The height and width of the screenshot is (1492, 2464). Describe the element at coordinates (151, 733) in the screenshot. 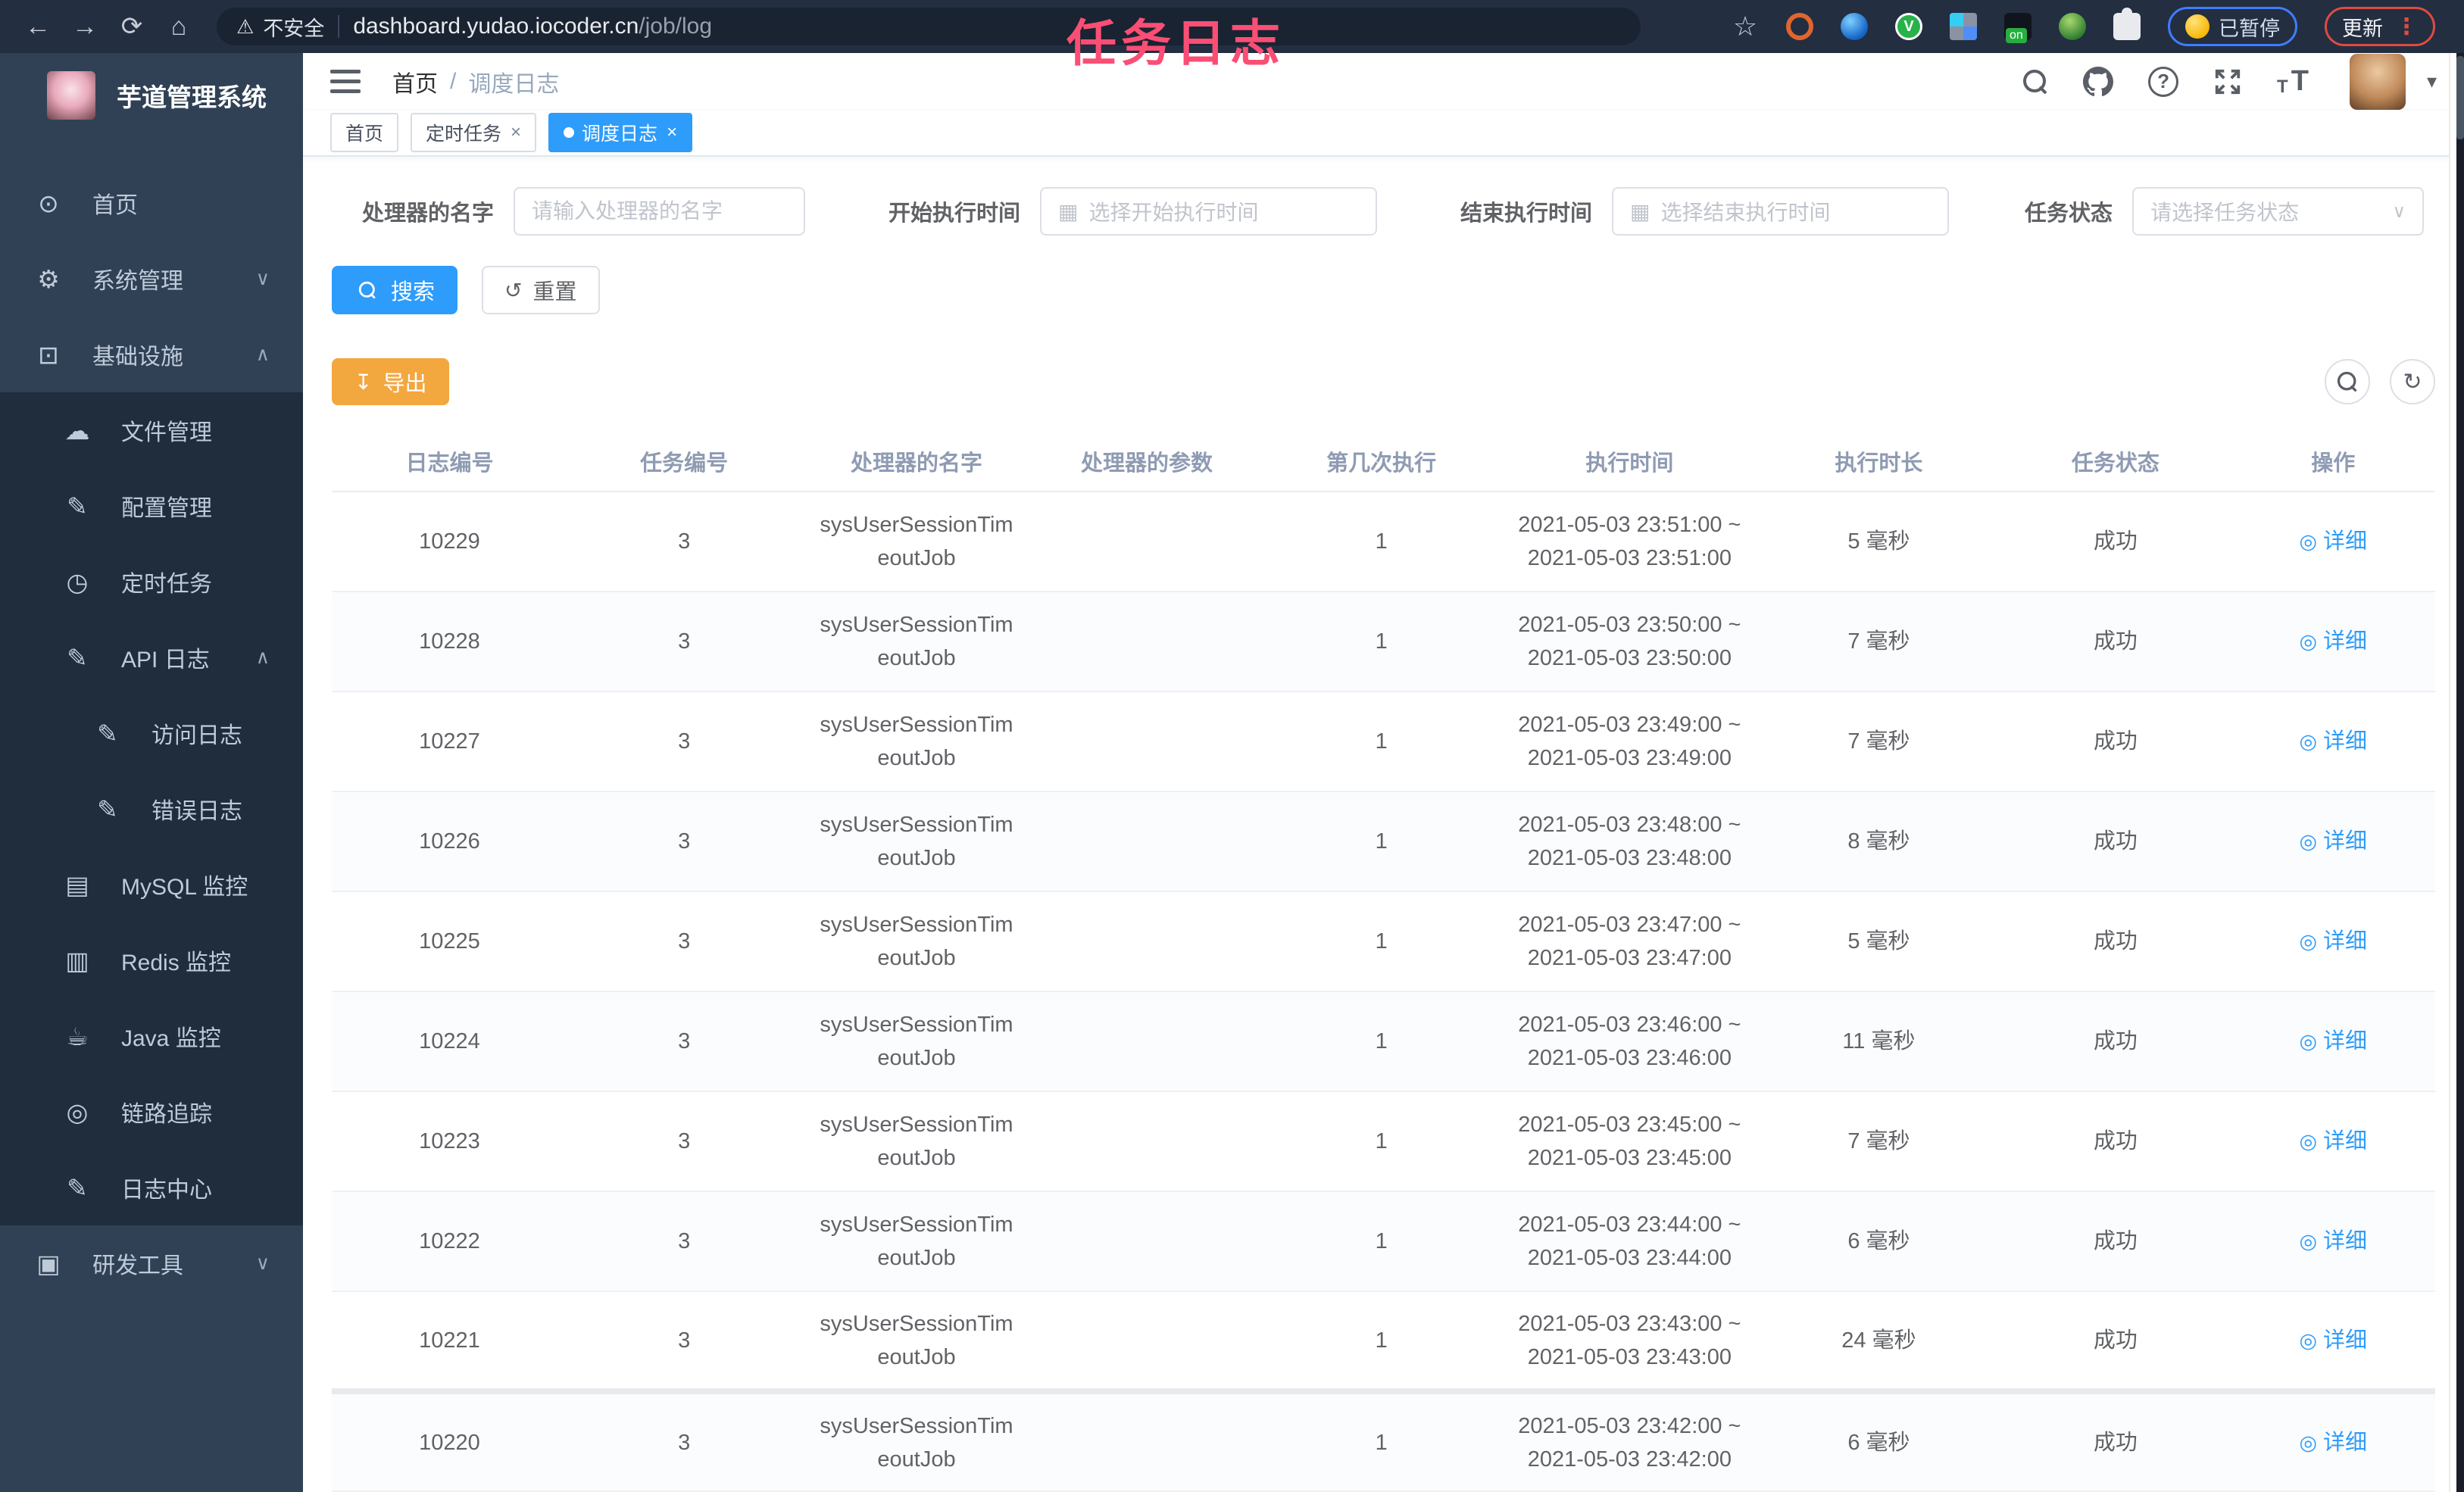

I see `sidebar-item-访问日志: ✎ 访问日志` at that location.